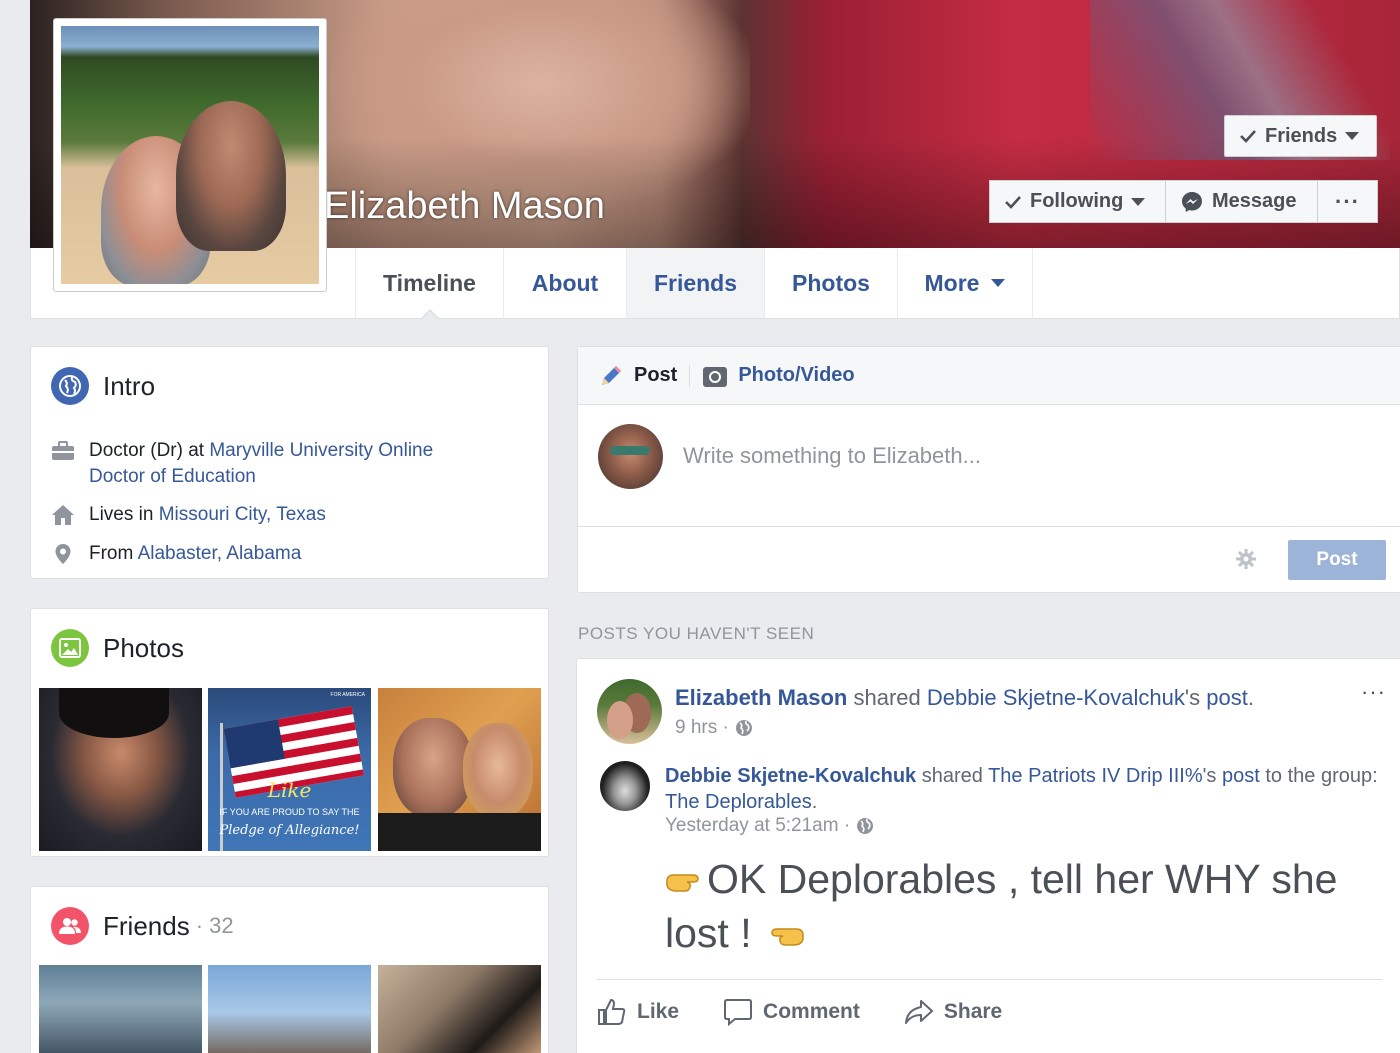 The width and height of the screenshot is (1400, 1053). I want to click on shared-post-time: Yesterday at 5:21am ·, so click(757, 826).